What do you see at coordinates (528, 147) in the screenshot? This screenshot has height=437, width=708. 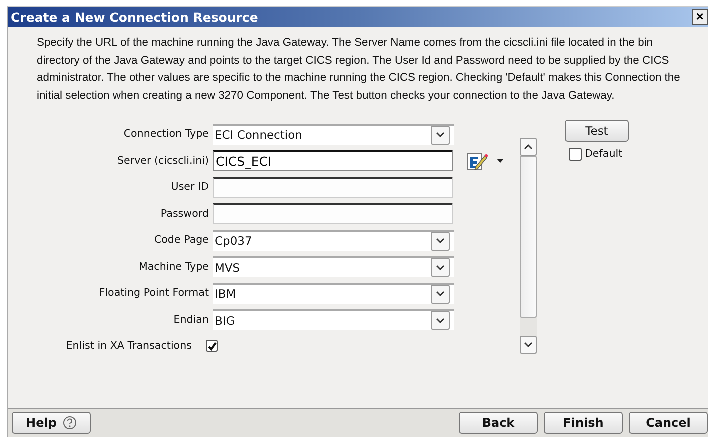 I see `scroll-up-icon` at bounding box center [528, 147].